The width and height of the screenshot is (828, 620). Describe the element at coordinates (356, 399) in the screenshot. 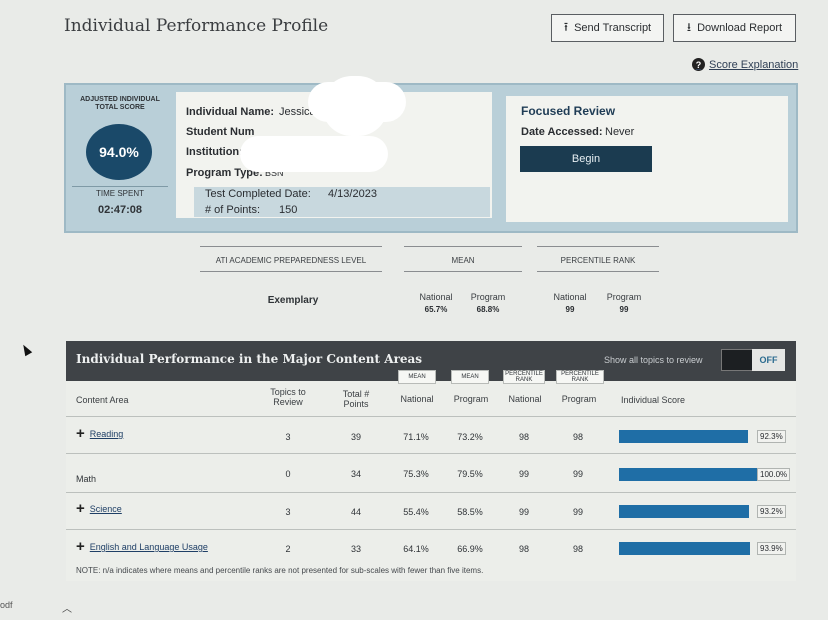

I see `total-points-header: Total # Points` at that location.